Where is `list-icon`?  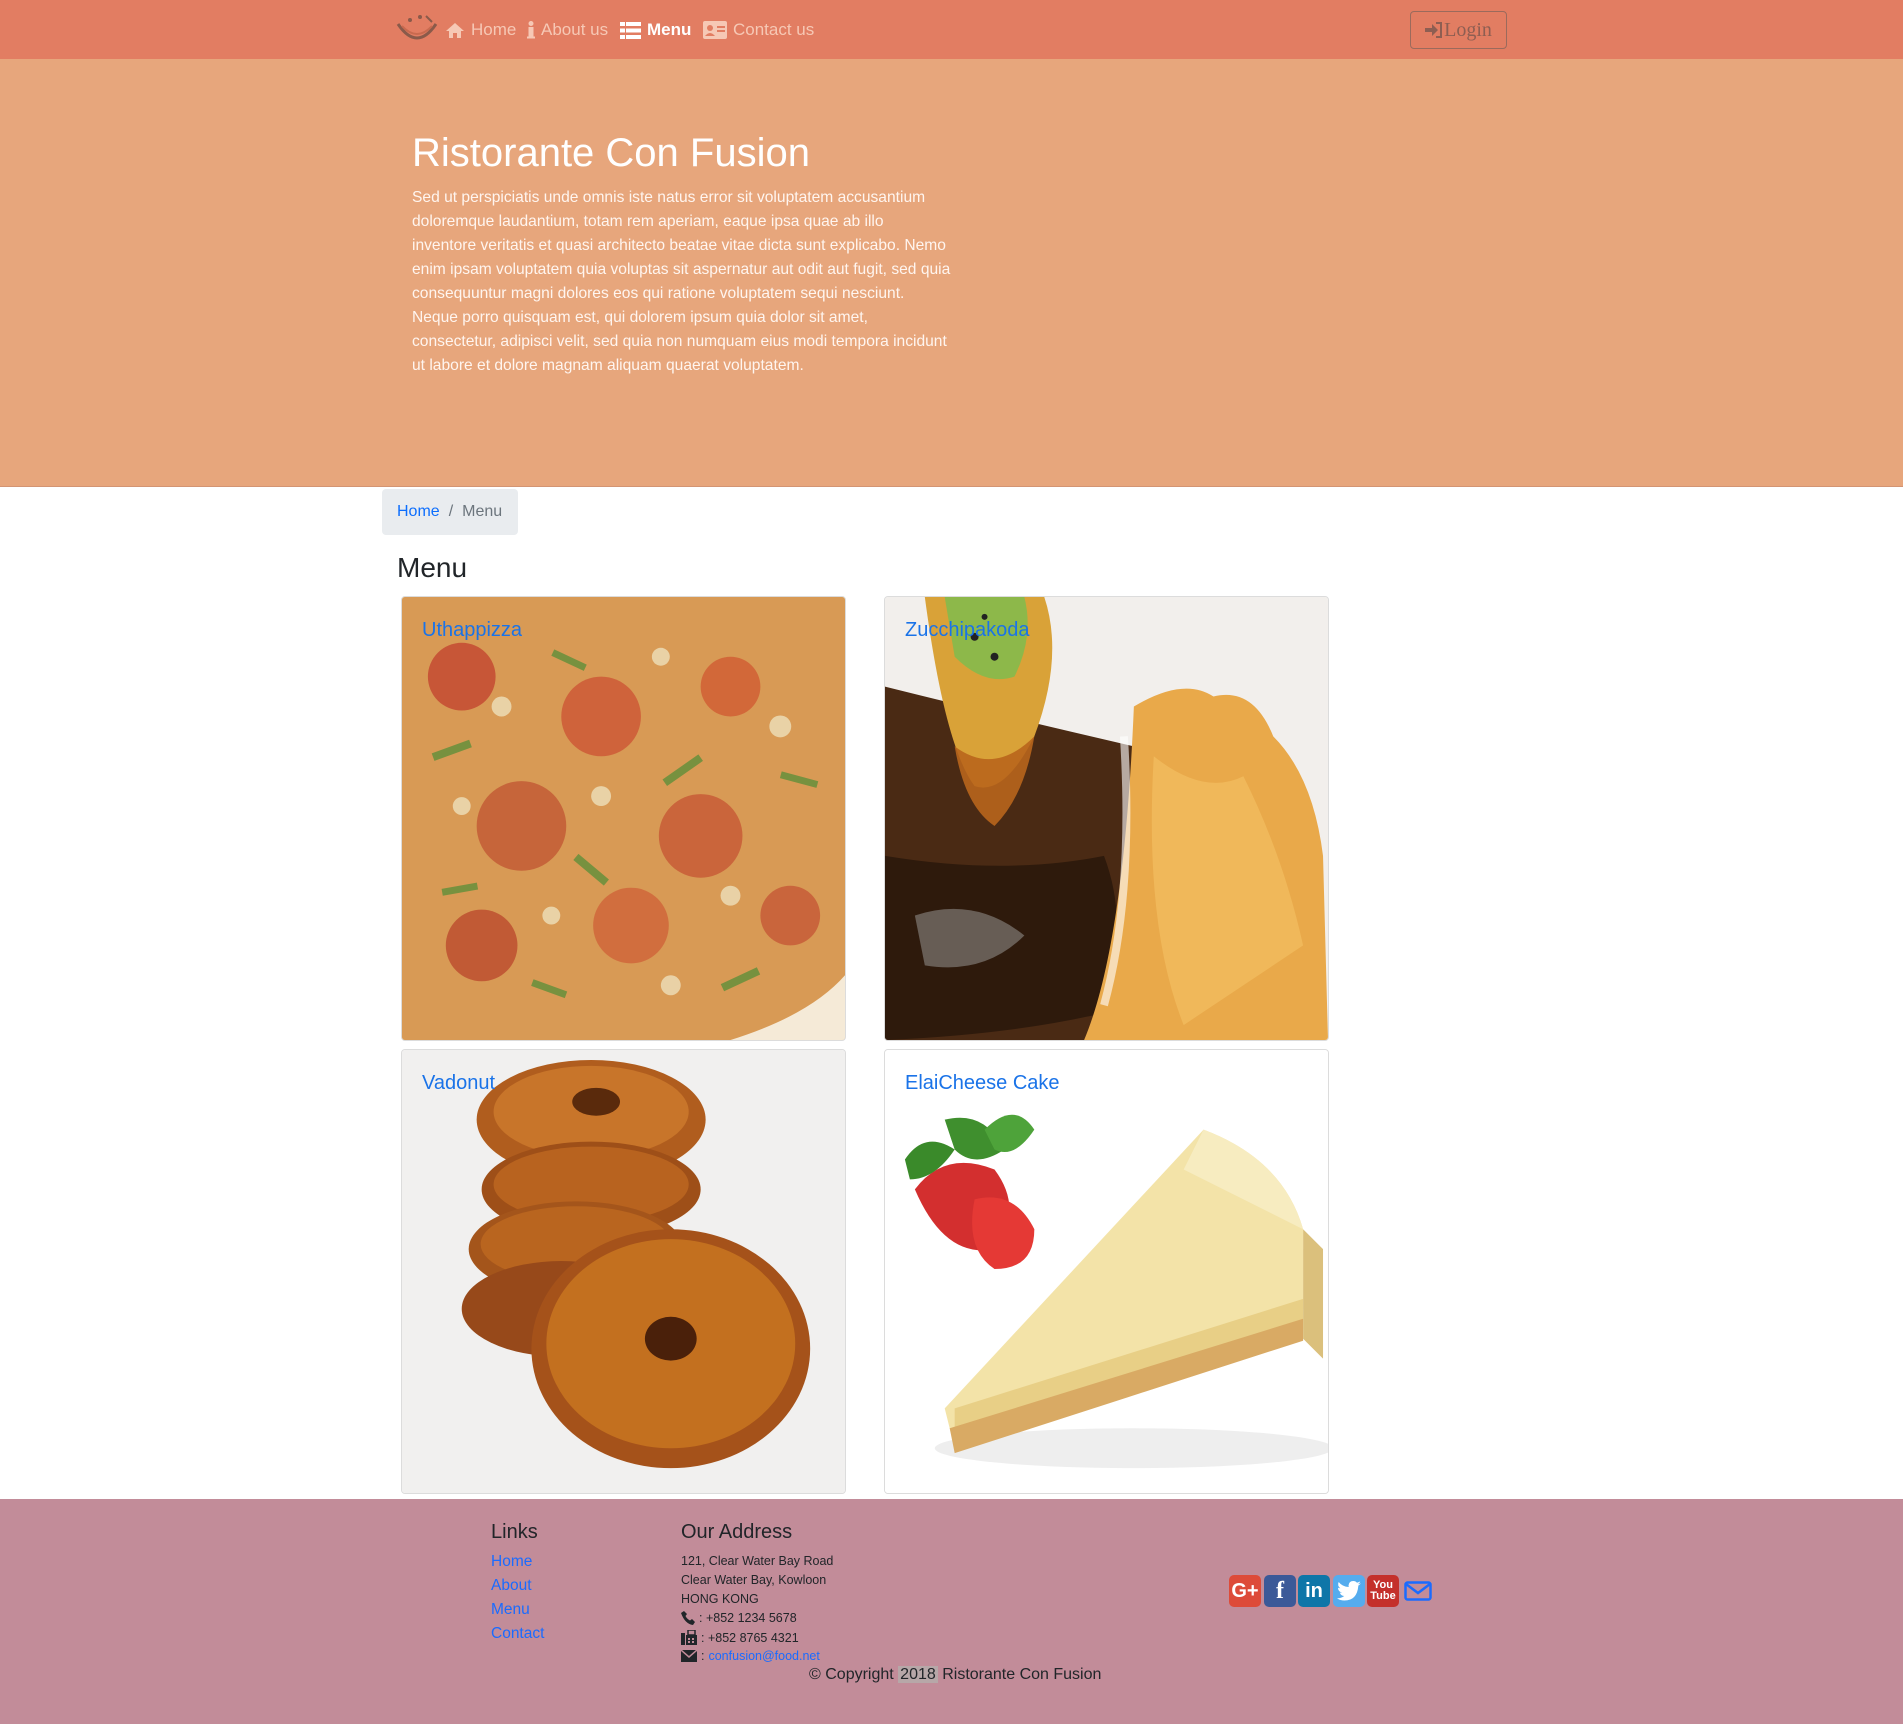
list-icon is located at coordinates (630, 30).